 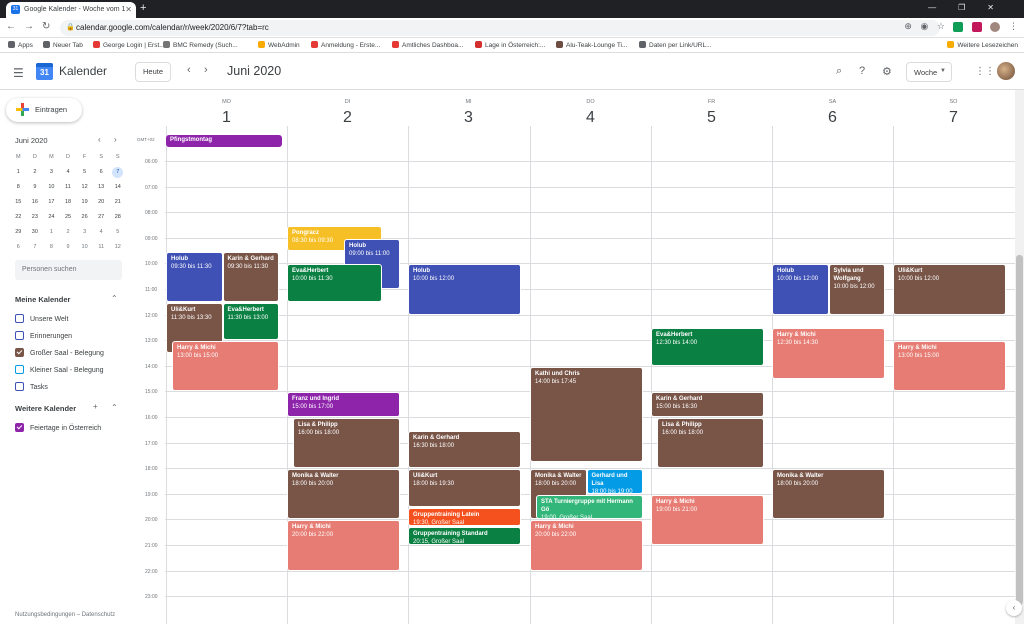 I want to click on mini-day: 12, so click(x=117, y=248).